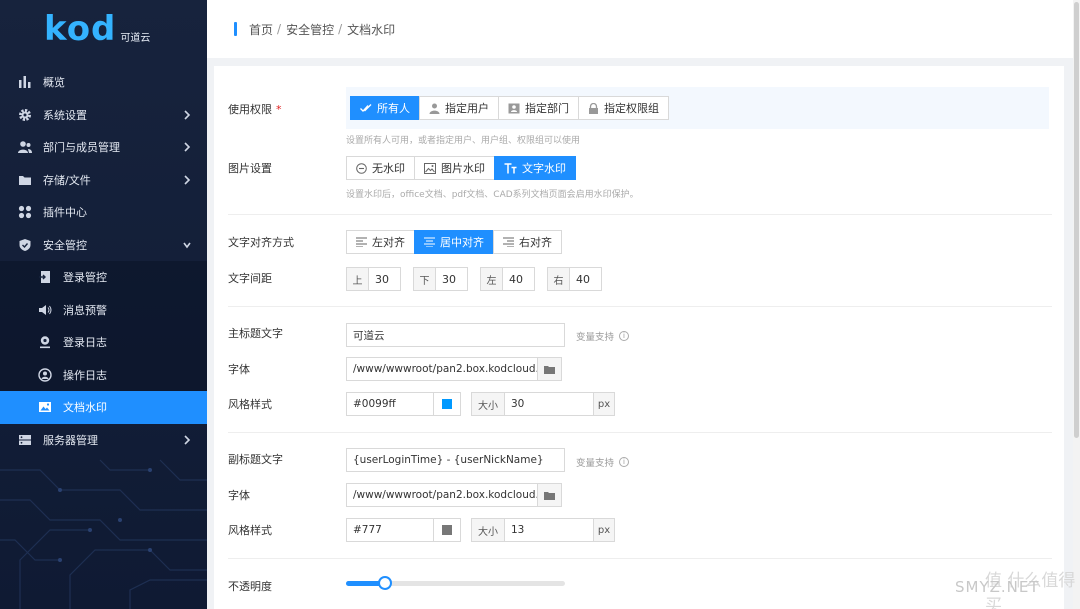  I want to click on main-color-picker, so click(447, 404).